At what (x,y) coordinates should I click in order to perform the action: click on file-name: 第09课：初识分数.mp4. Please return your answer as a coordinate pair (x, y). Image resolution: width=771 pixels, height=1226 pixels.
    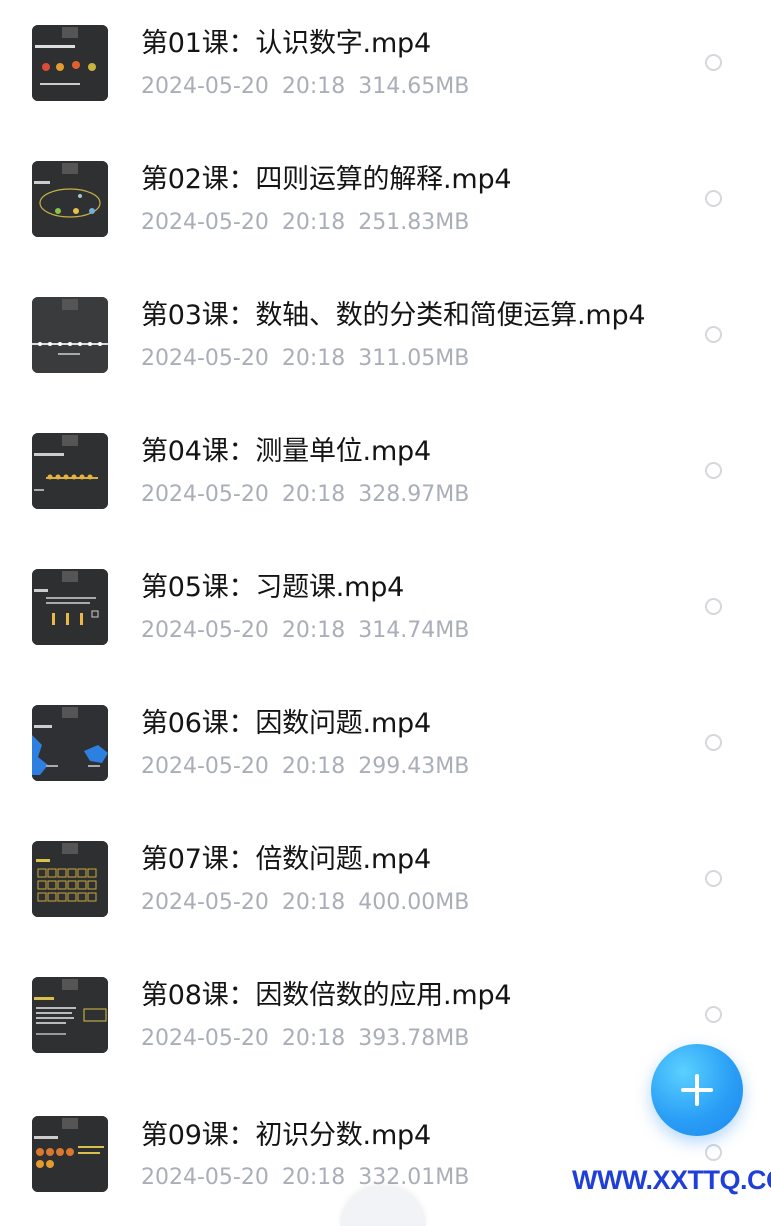
    Looking at the image, I should click on (286, 1135).